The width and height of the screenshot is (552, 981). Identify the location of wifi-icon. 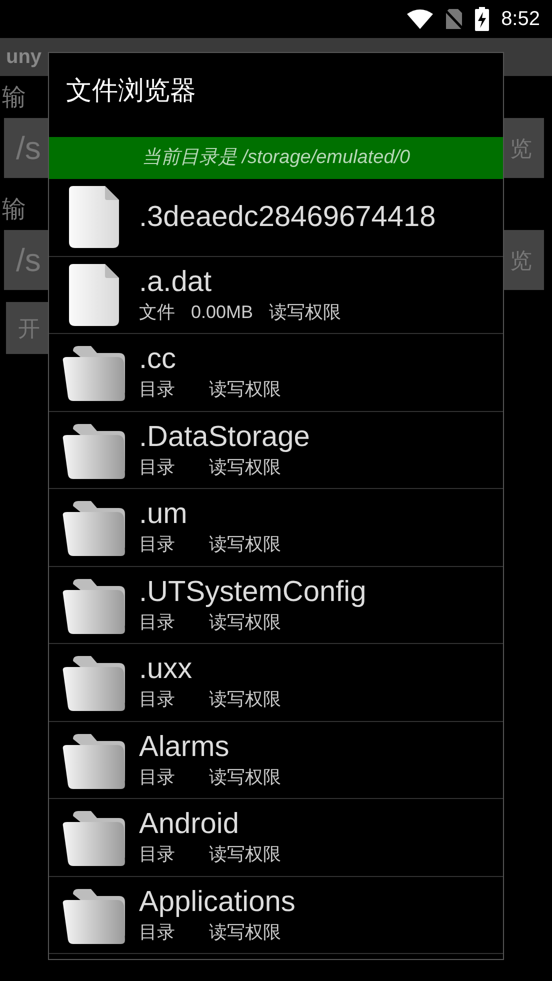
(420, 19).